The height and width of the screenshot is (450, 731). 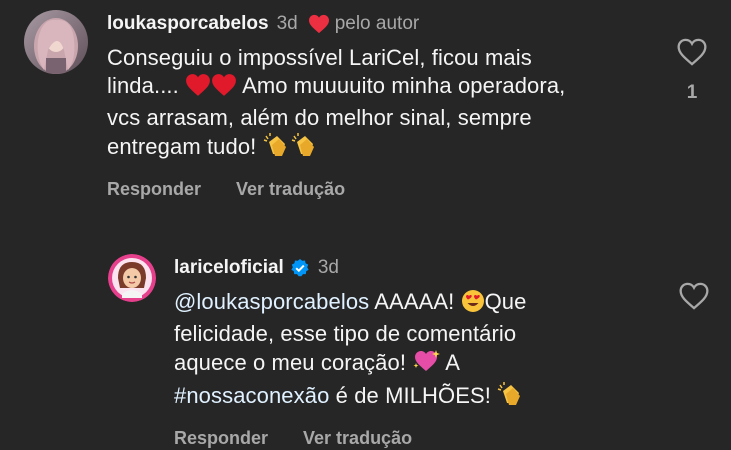 I want to click on username: lariceloficial, so click(x=229, y=268).